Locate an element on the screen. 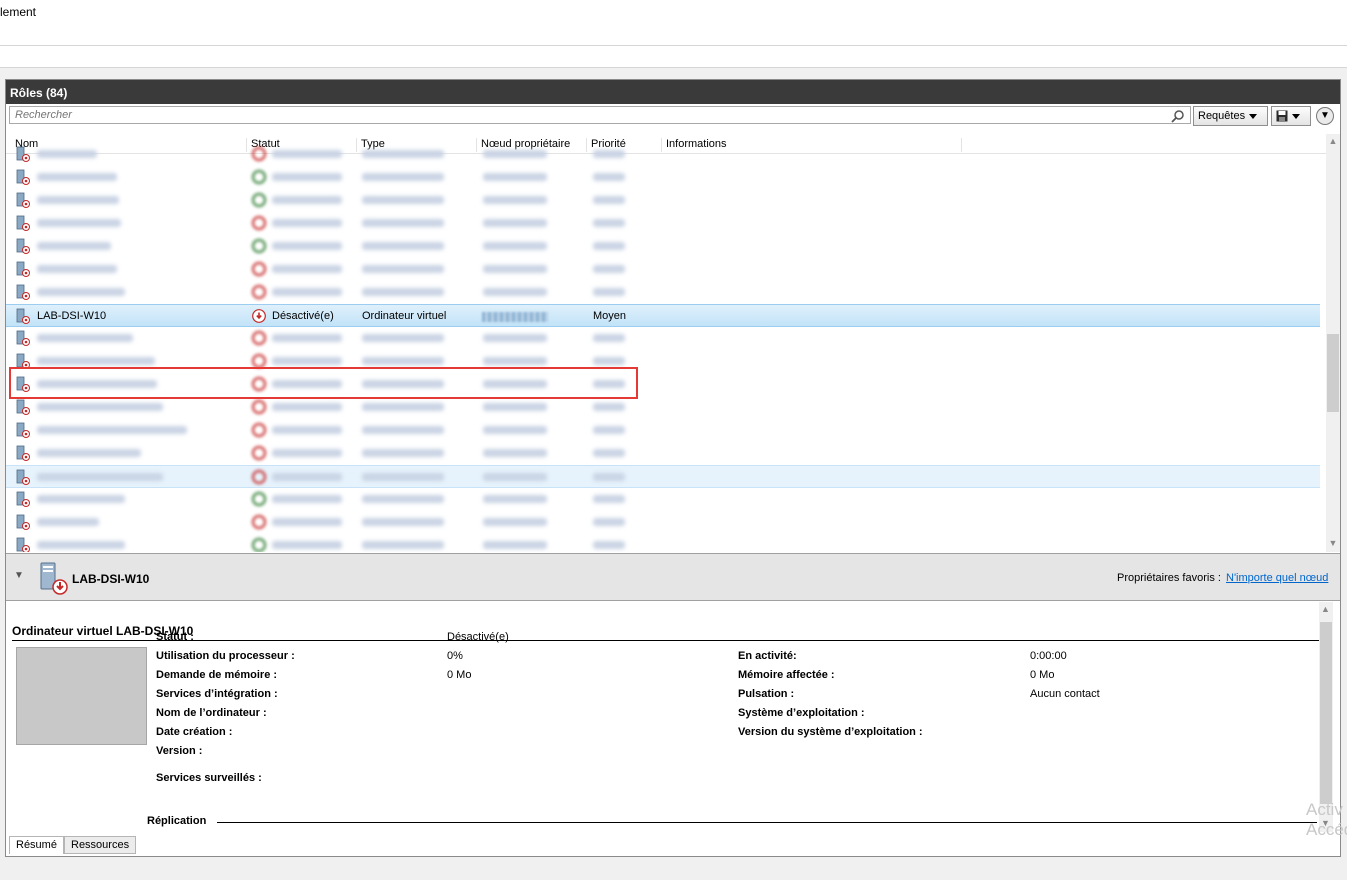 Image resolution: width=1347 pixels, height=880 pixels. field-label: Nom de l’ordinateur : is located at coordinates (211, 713).